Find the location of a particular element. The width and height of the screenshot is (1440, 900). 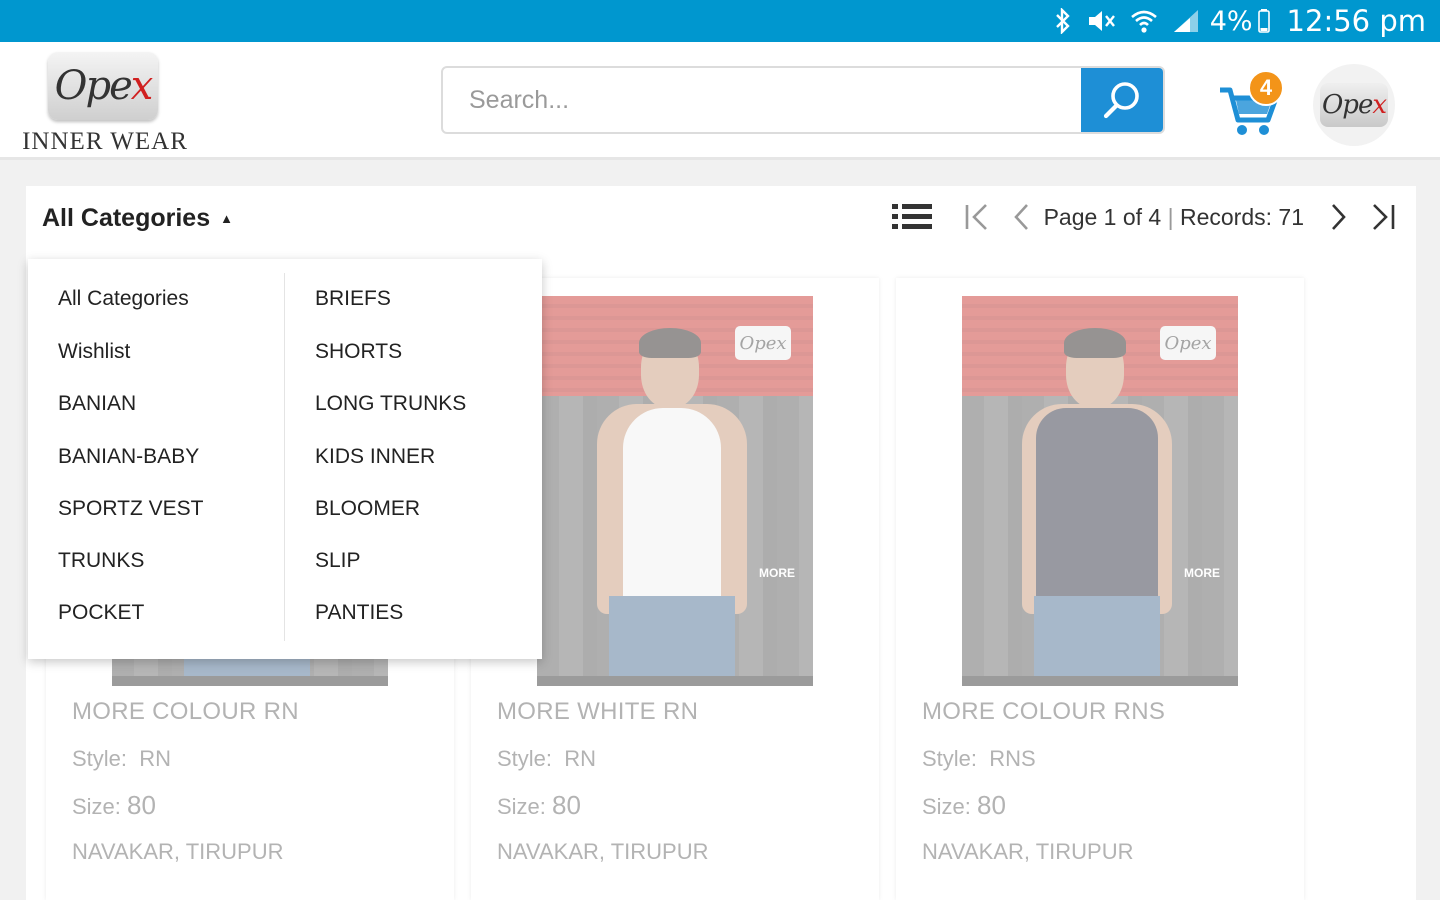

product-name: MORE COLOUR RNS is located at coordinates (1044, 711).